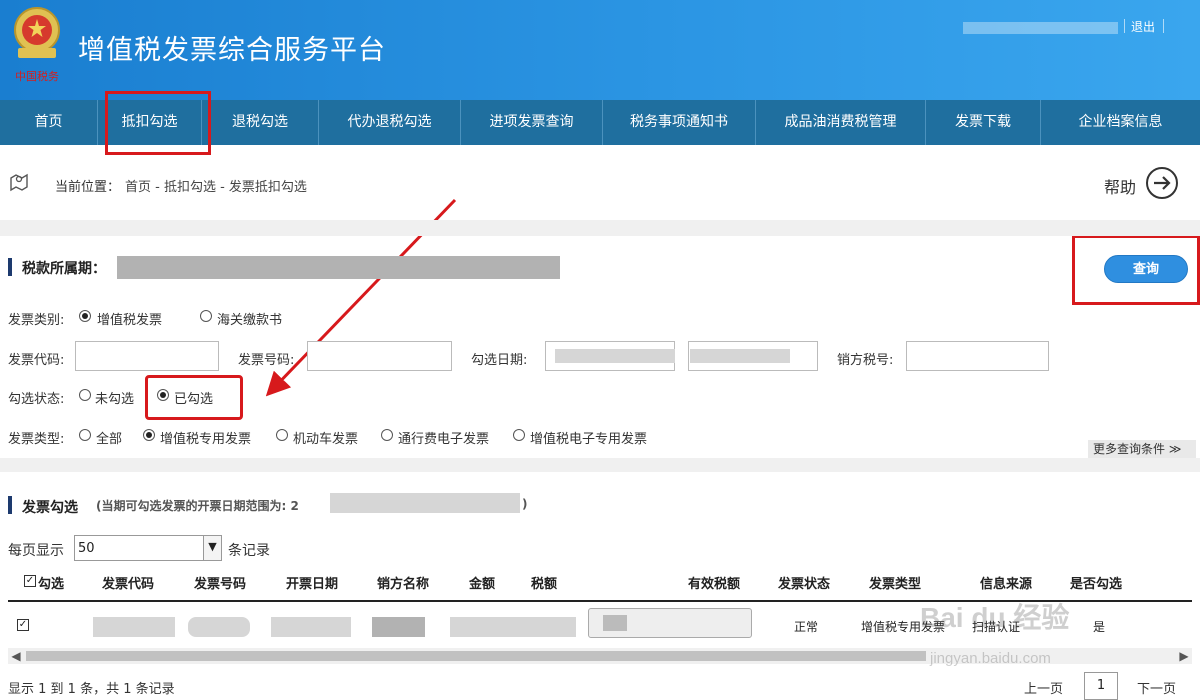 This screenshot has height=700, width=1200. Describe the element at coordinates (519, 435) in the screenshot. I see `radio-type-vat-electronic-special` at that location.